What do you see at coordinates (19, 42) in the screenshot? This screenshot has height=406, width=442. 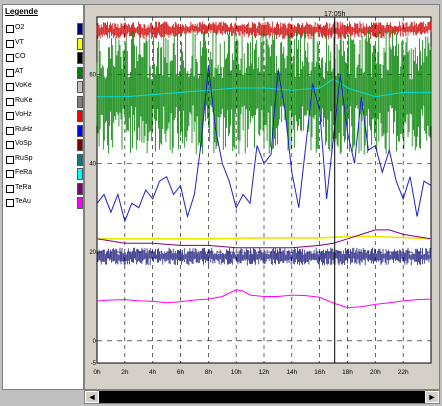 I see `legend-label: VT` at bounding box center [19, 42].